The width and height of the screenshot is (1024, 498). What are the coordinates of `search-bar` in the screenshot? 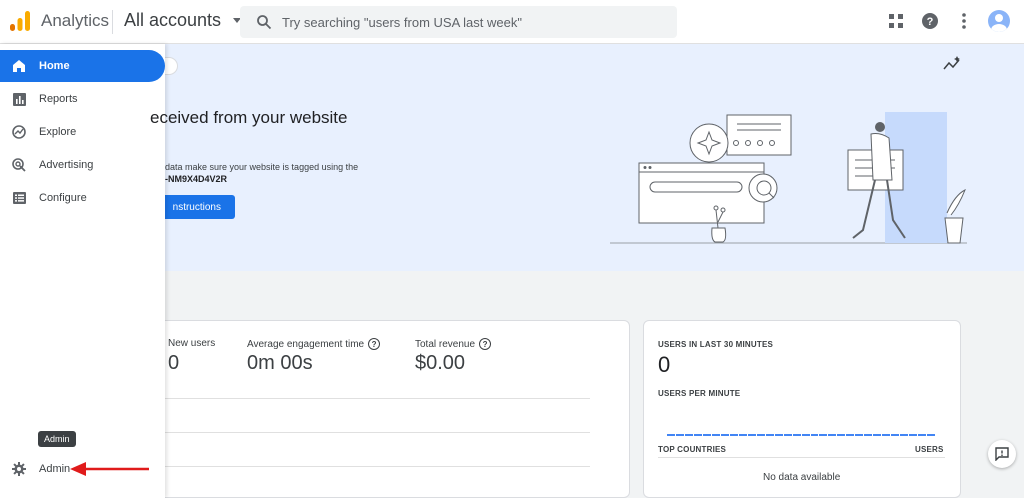 It's located at (458, 22).